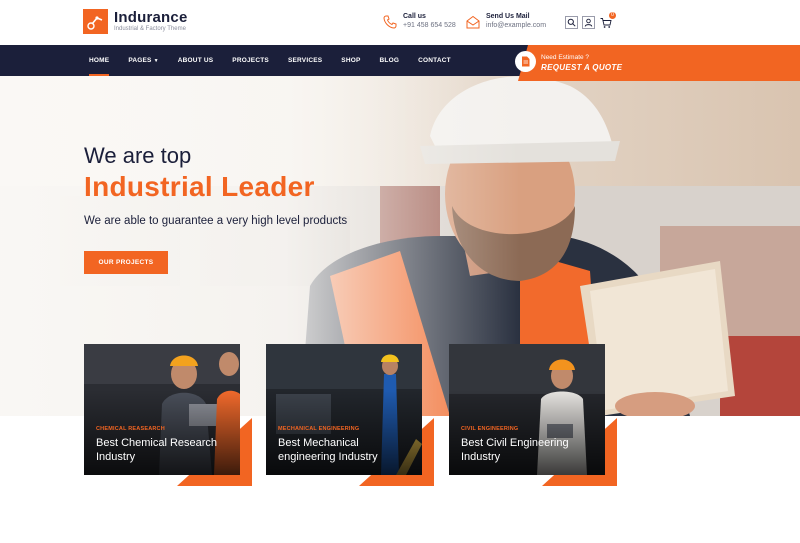  What do you see at coordinates (429, 25) in the screenshot?
I see `call-value: +91 458 654 528` at bounding box center [429, 25].